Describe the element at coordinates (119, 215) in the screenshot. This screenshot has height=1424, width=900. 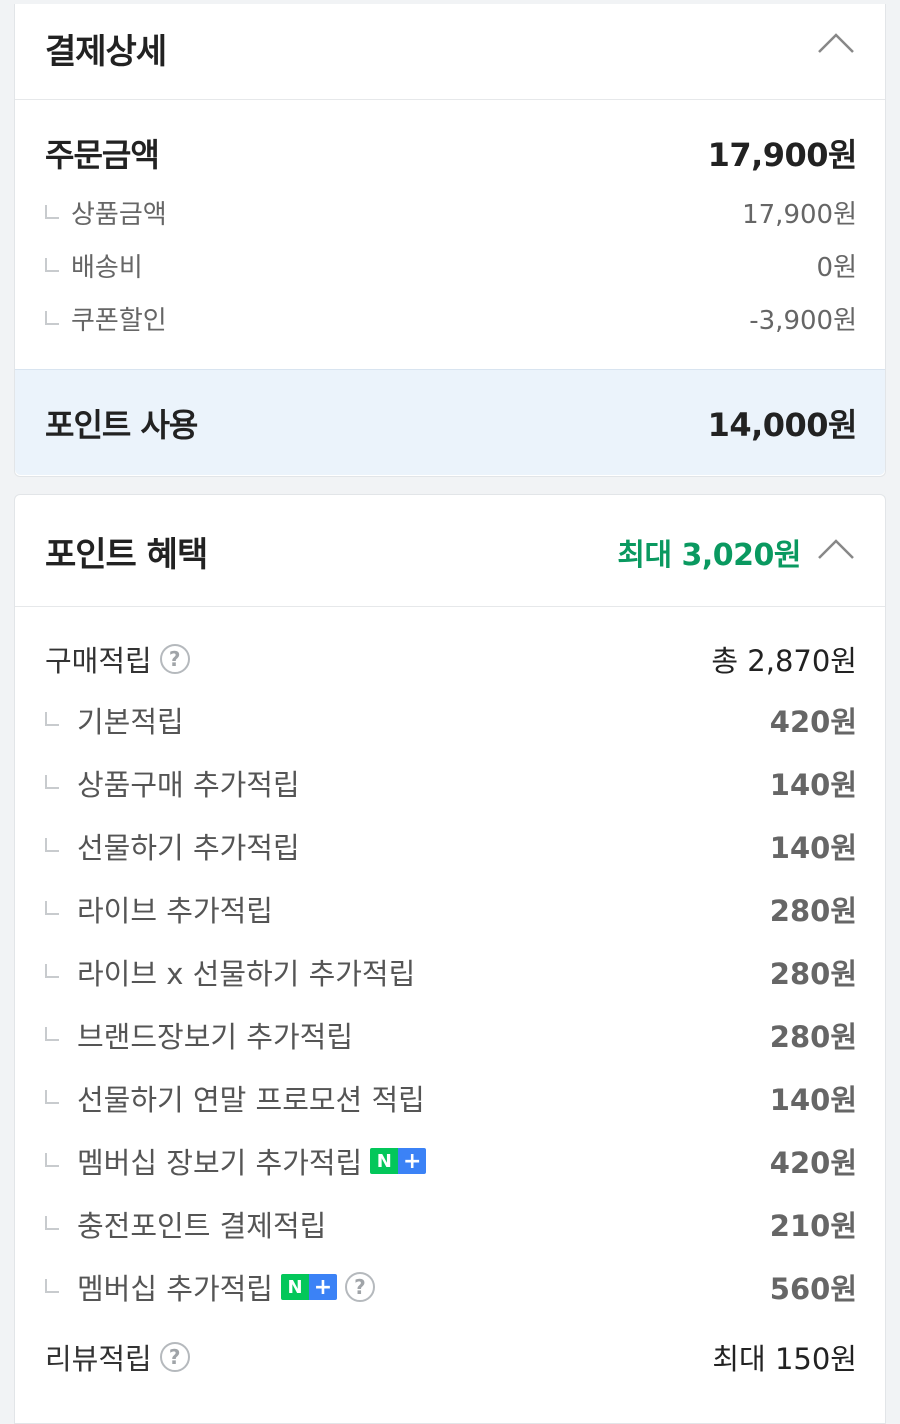
I see `product-amount-label: 상품금액` at that location.